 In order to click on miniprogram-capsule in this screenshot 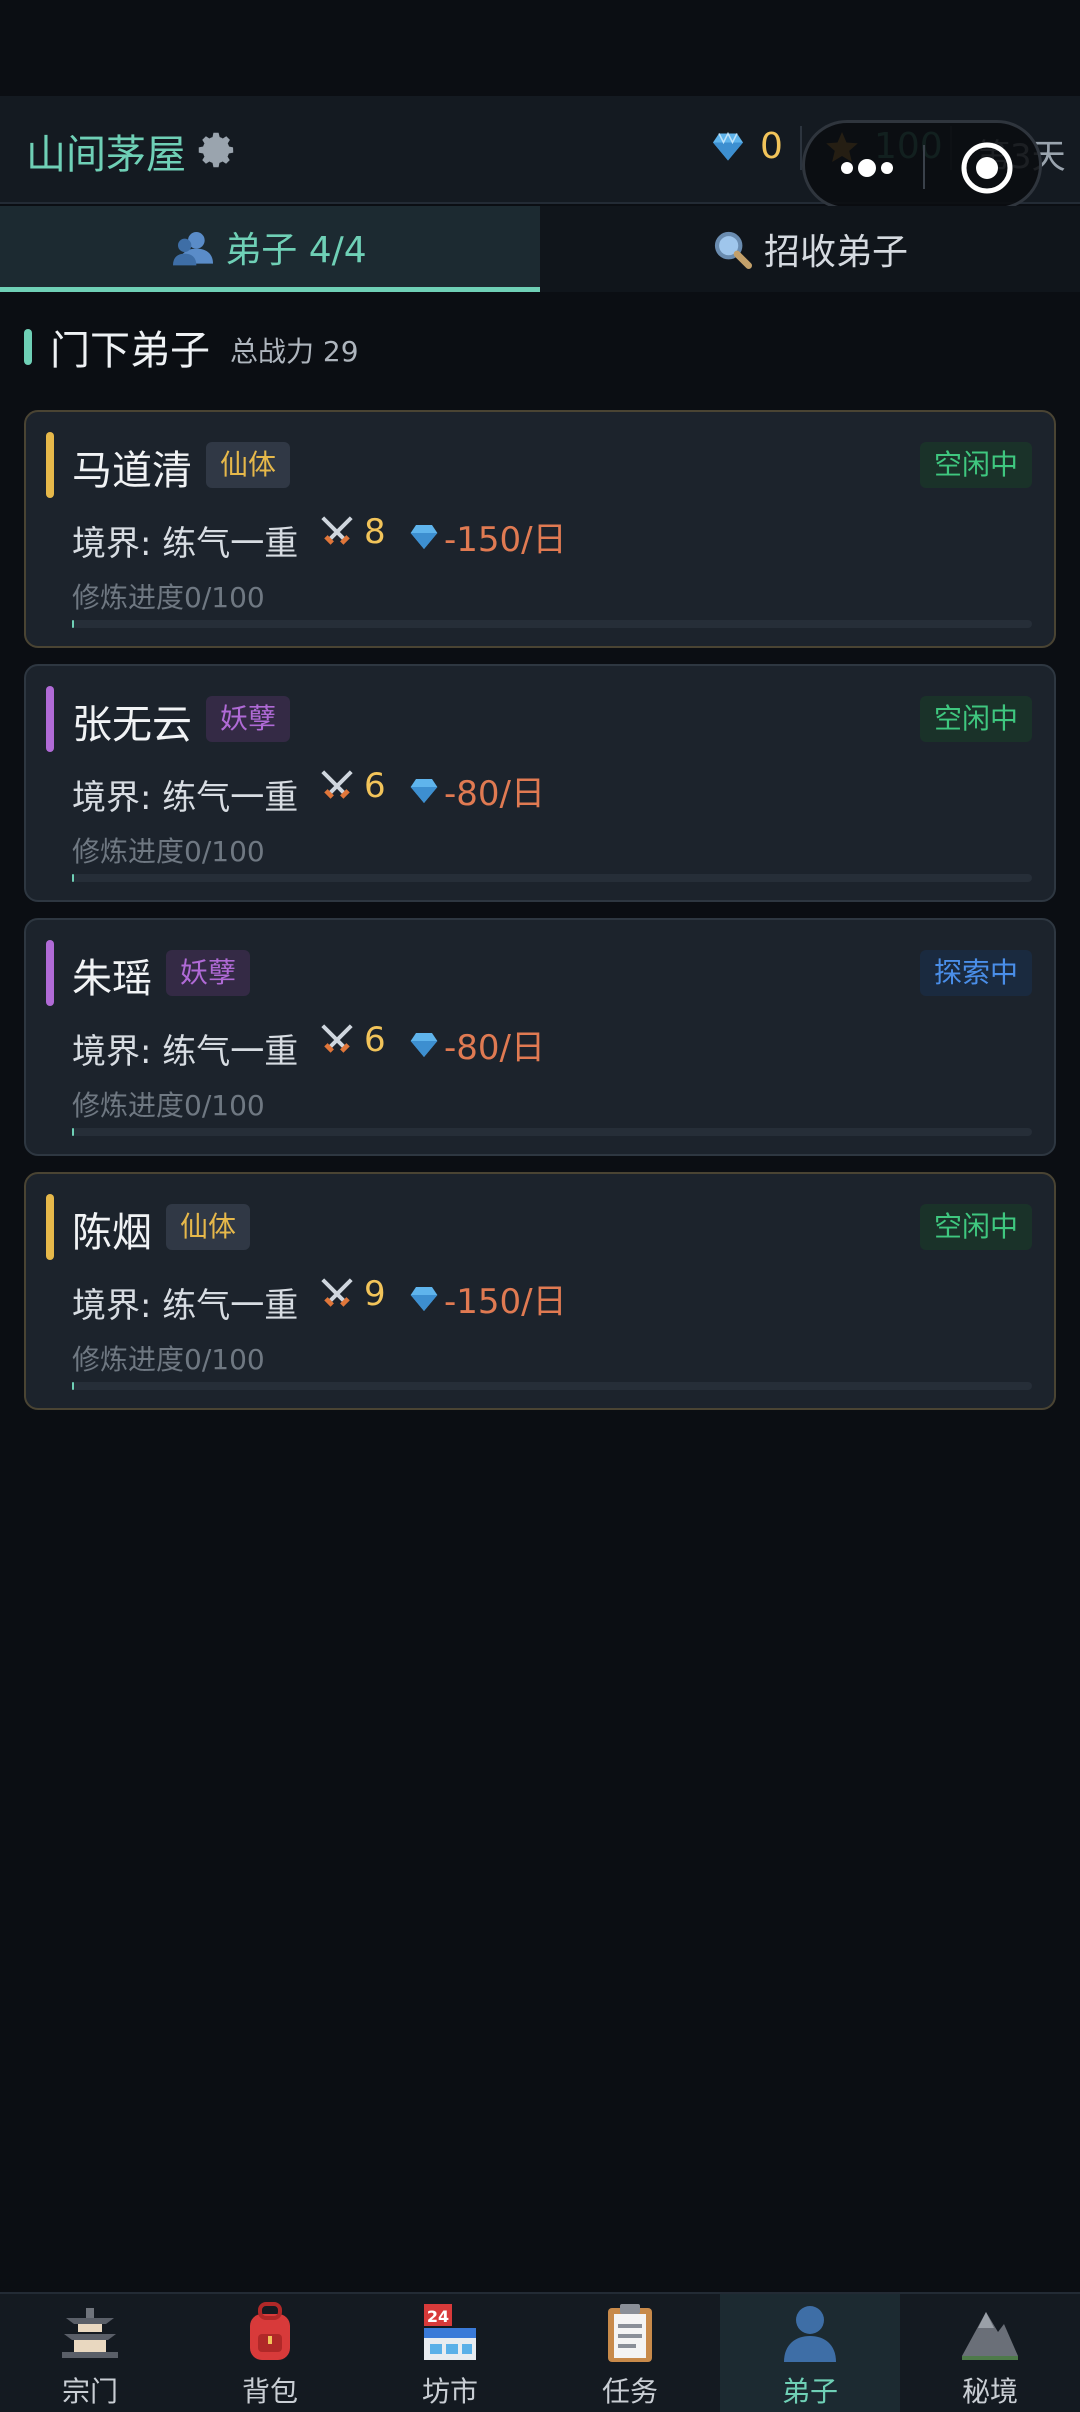, I will do `click(922, 165)`.